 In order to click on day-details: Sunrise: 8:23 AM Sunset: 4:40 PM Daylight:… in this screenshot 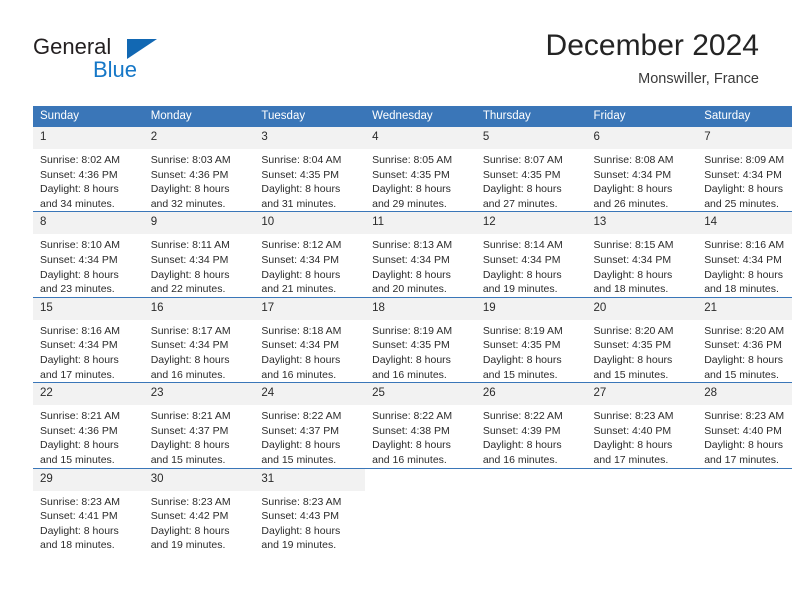, I will do `click(744, 436)`.